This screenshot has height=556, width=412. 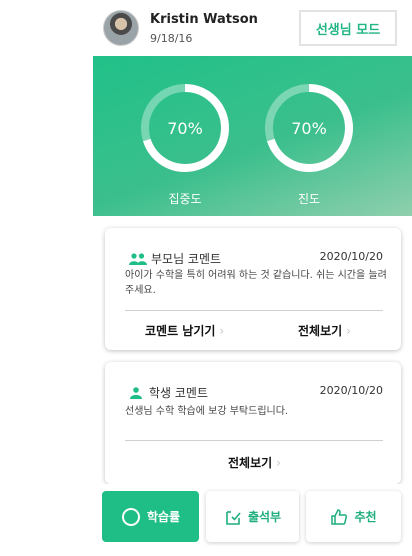 What do you see at coordinates (171, 38) in the screenshot?
I see `user-date: 9/18/16` at bounding box center [171, 38].